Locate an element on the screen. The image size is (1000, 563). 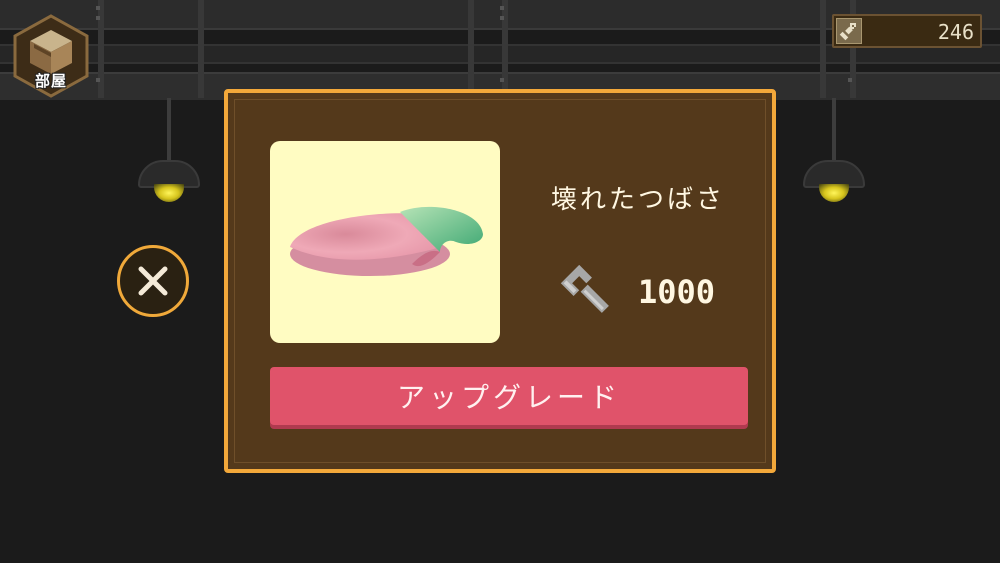
room-button: 部屋 is located at coordinates (51, 56).